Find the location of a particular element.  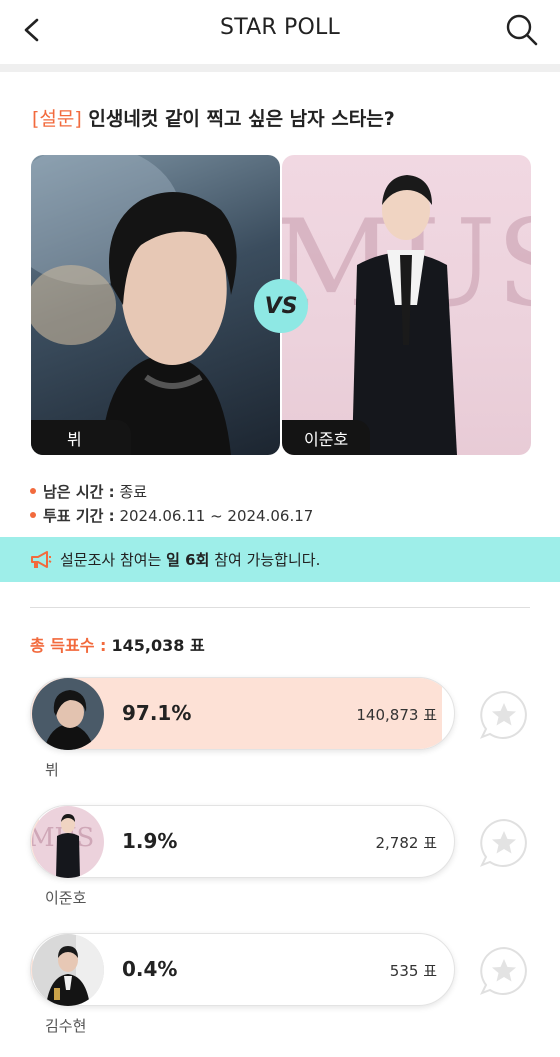

header-divider is located at coordinates (280, 68).